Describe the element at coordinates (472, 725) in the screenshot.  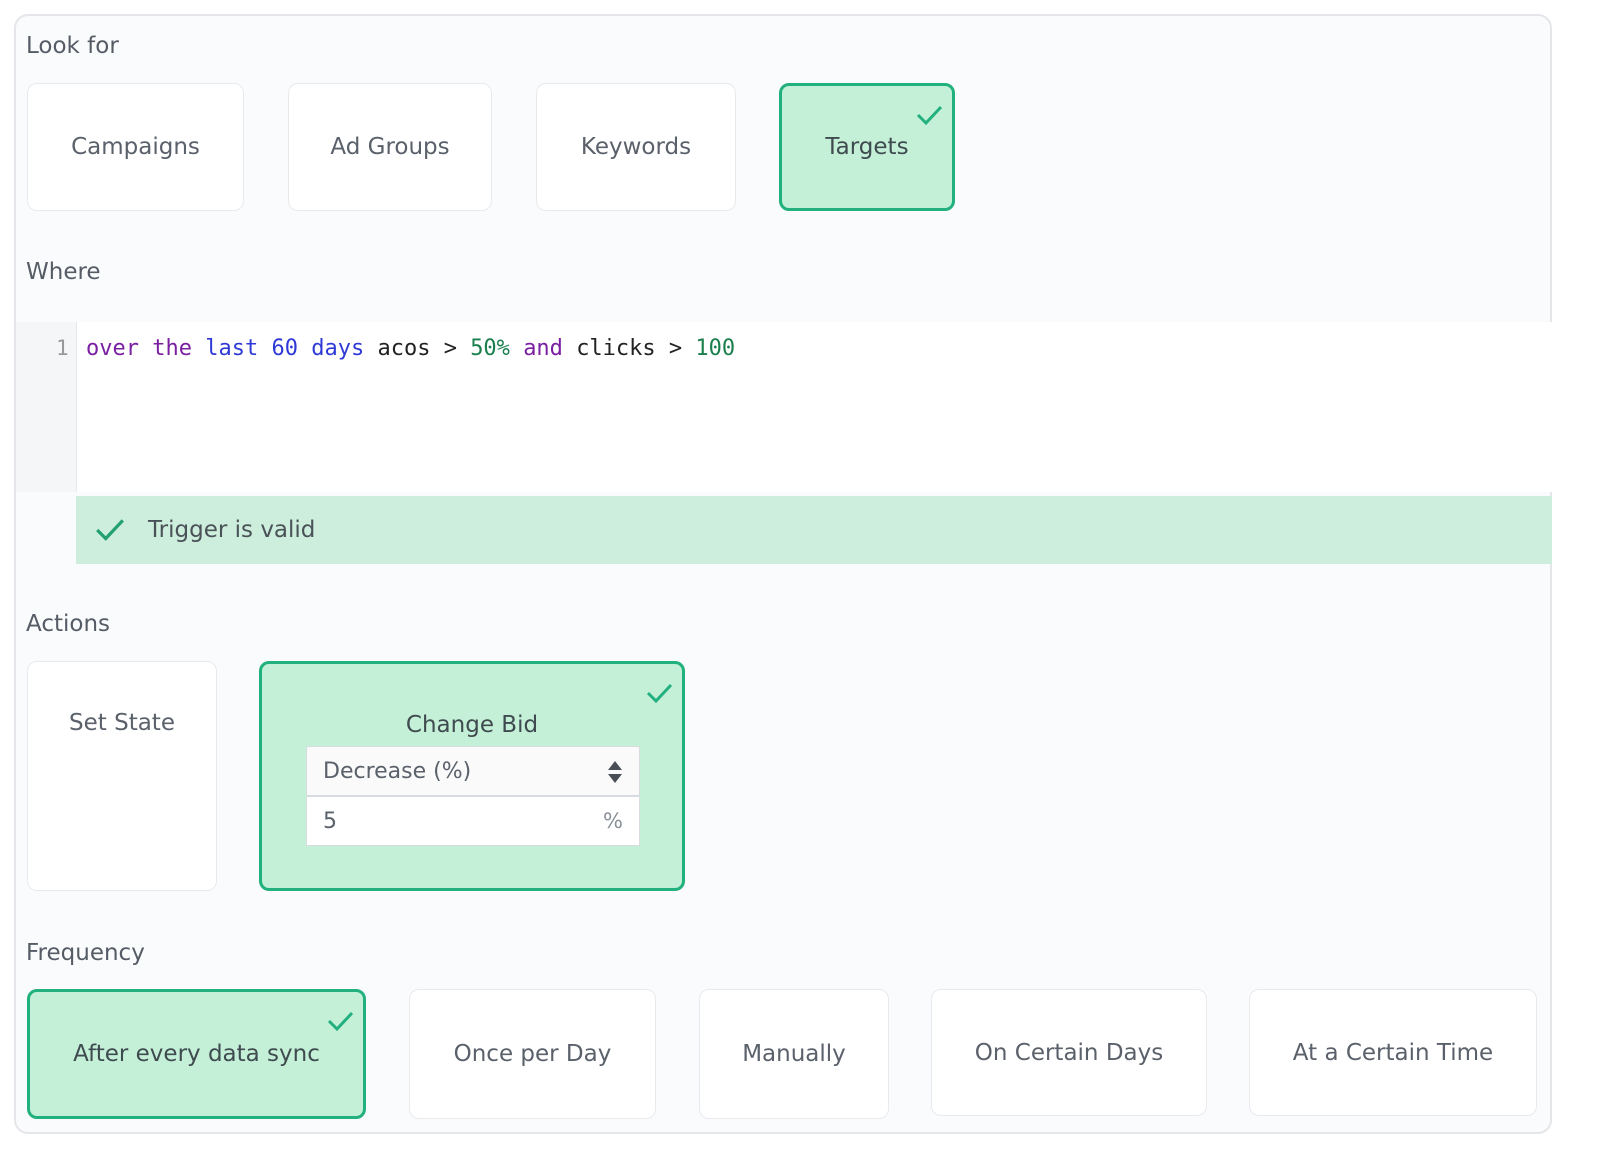
I see `action-change-bid-label: Change Bid` at that location.